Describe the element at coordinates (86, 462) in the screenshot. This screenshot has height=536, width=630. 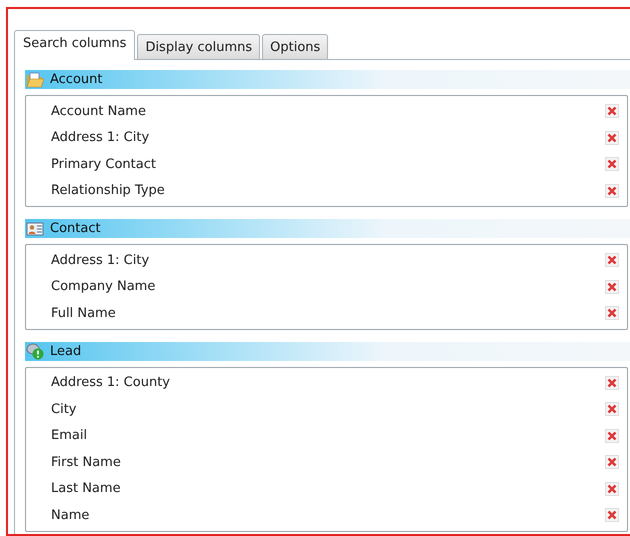
I see `column-name: First Name` at that location.